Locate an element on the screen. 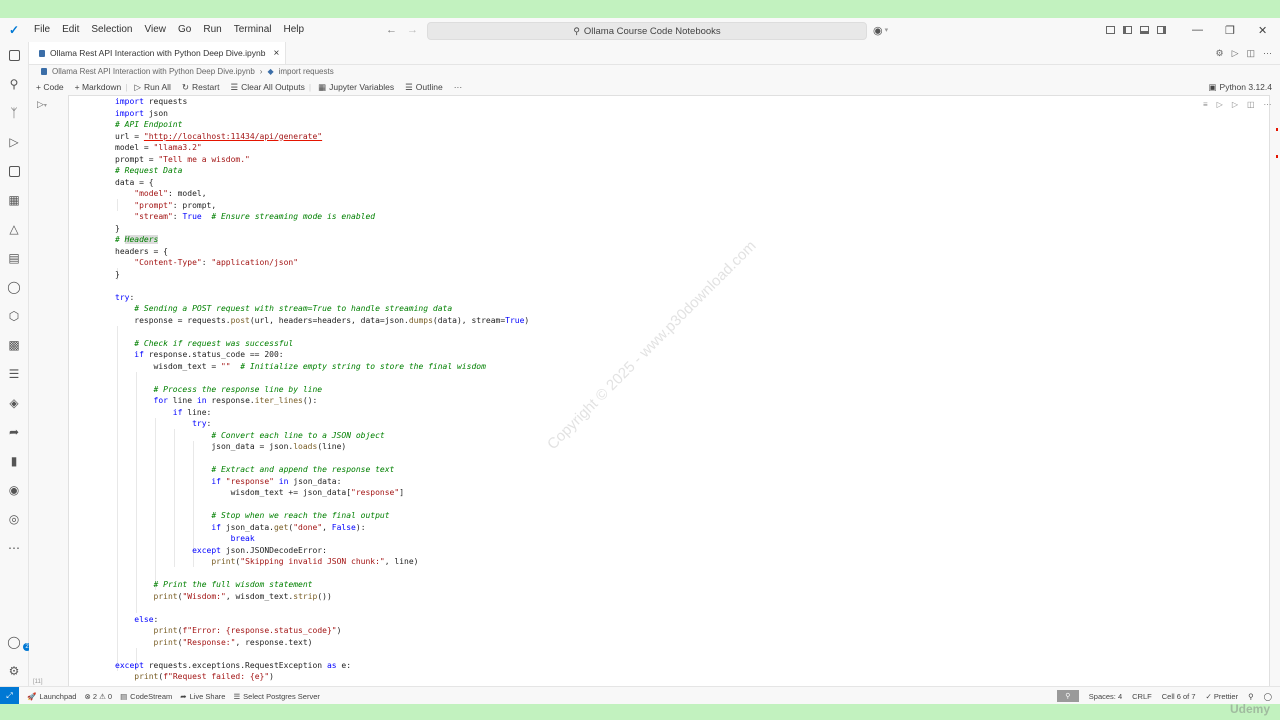 Image resolution: width=1280 pixels, height=720 pixels. restore-icon: ❐ is located at coordinates (1230, 30).